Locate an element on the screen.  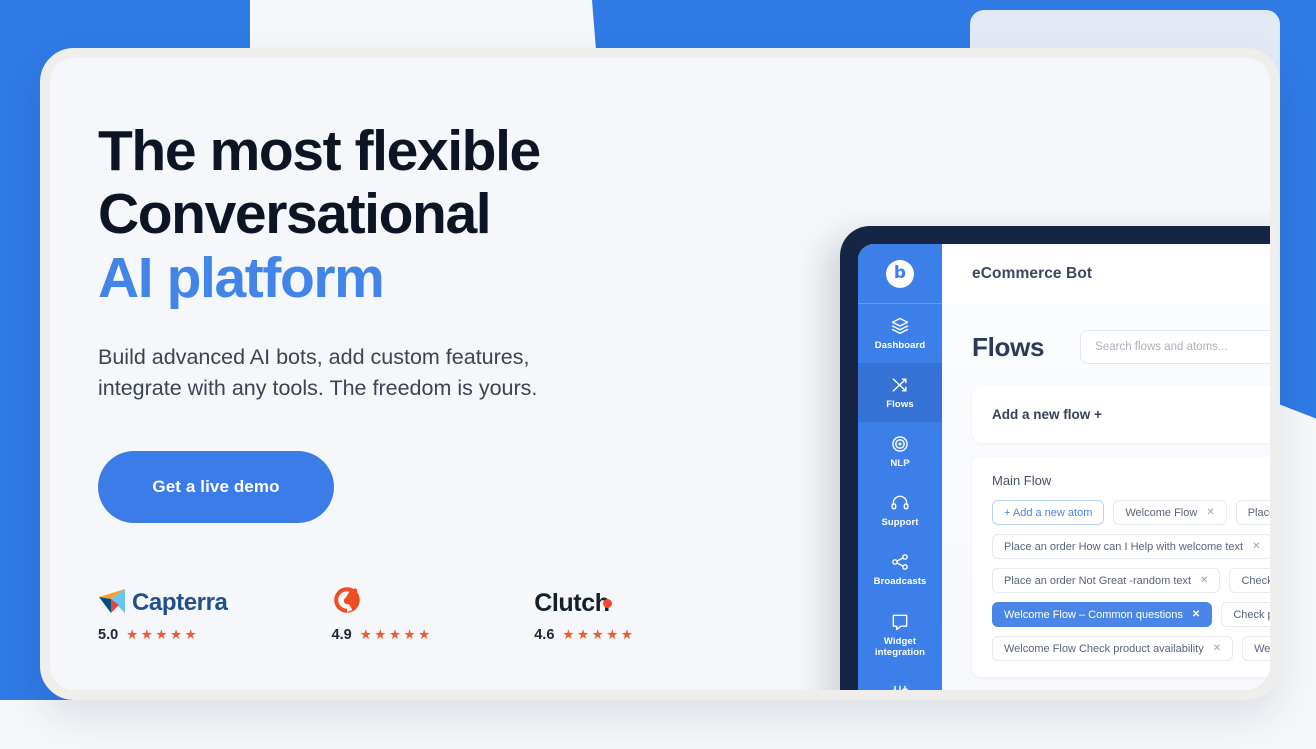
review-badge-capterra: Capterra 5.0 ★ ★ ★ ★ ★ is located at coordinates (163, 615).